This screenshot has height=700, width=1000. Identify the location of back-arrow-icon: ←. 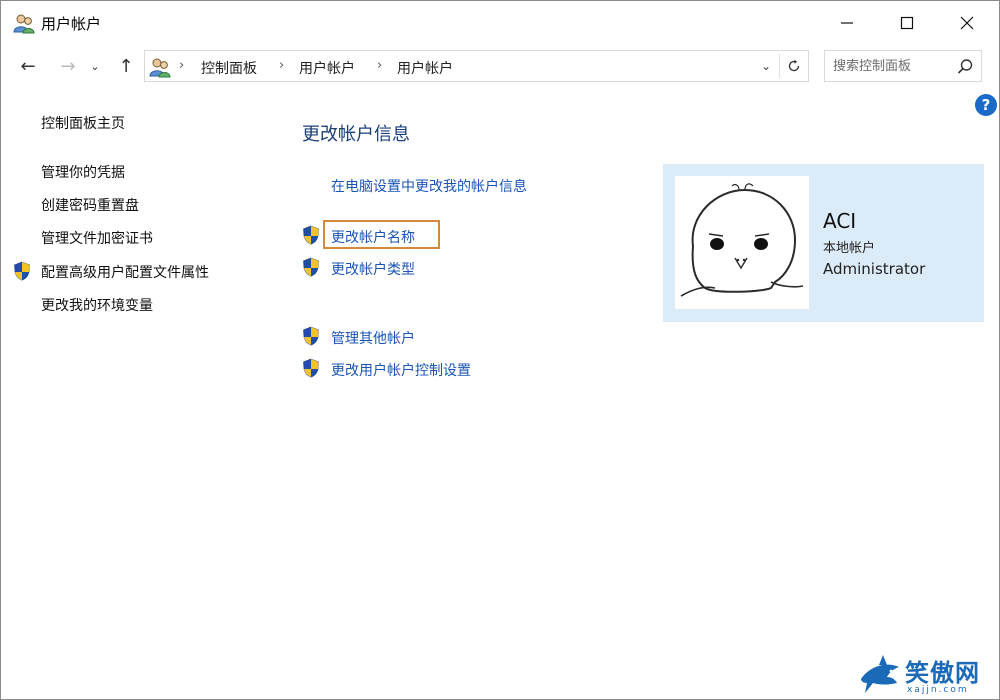
(28, 66).